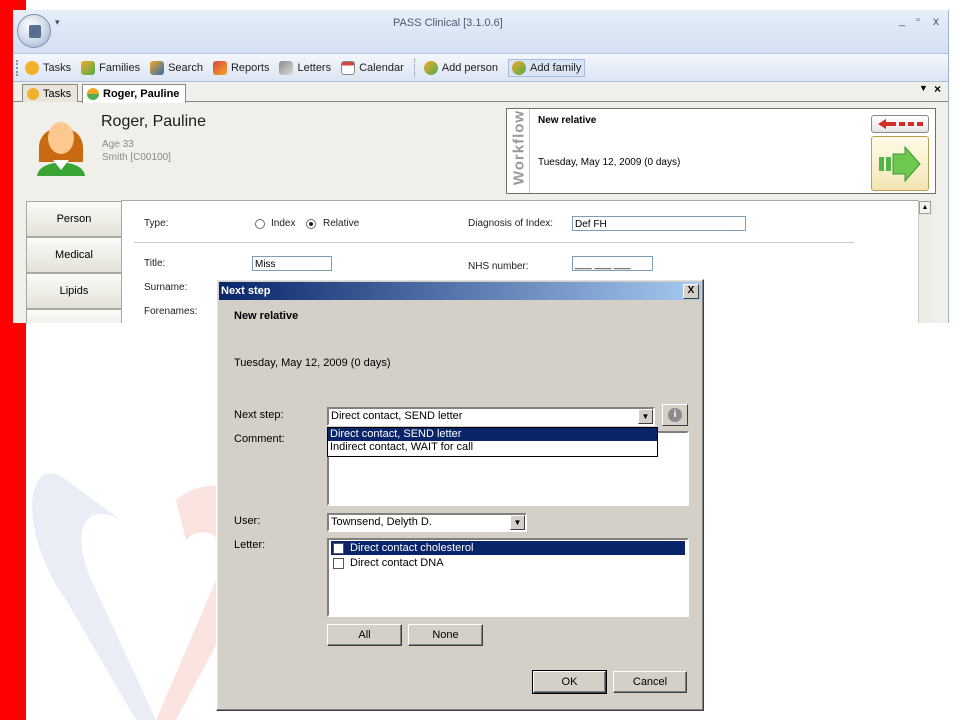 The width and height of the screenshot is (960, 720). What do you see at coordinates (247, 521) in the screenshot?
I see `user-label: User:` at bounding box center [247, 521].